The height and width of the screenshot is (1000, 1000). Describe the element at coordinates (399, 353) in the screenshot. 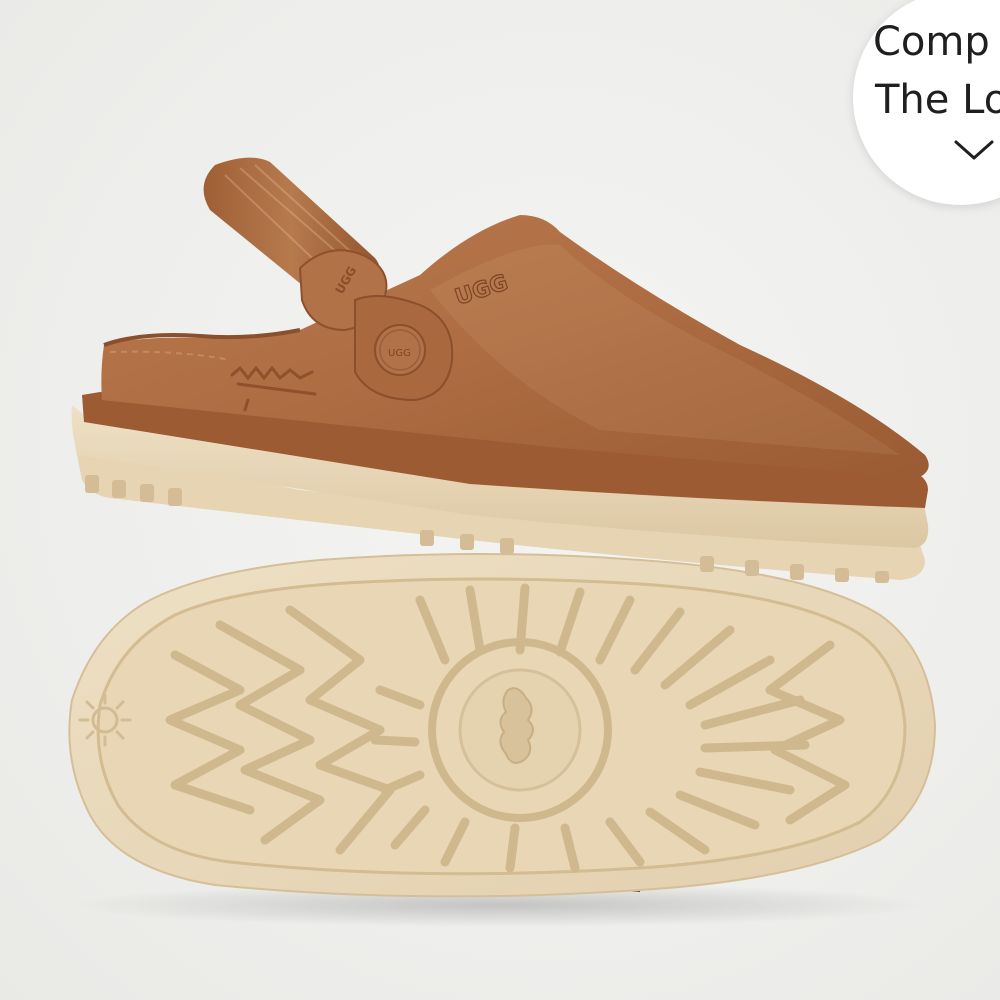

I see `button-logo: UGG` at that location.